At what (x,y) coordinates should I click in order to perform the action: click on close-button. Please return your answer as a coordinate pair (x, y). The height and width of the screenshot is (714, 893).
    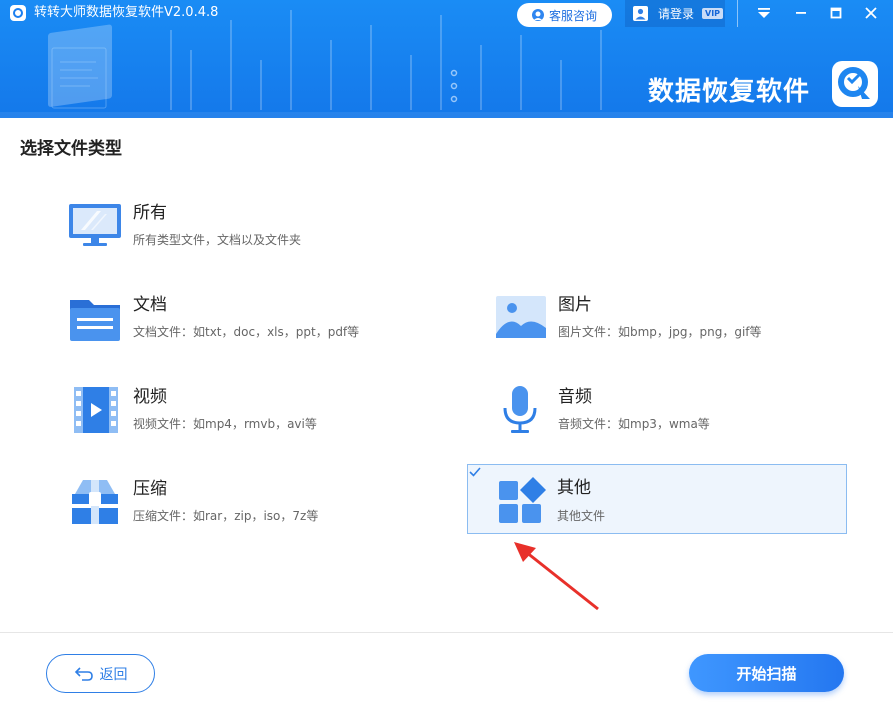
    Looking at the image, I should click on (871, 13).